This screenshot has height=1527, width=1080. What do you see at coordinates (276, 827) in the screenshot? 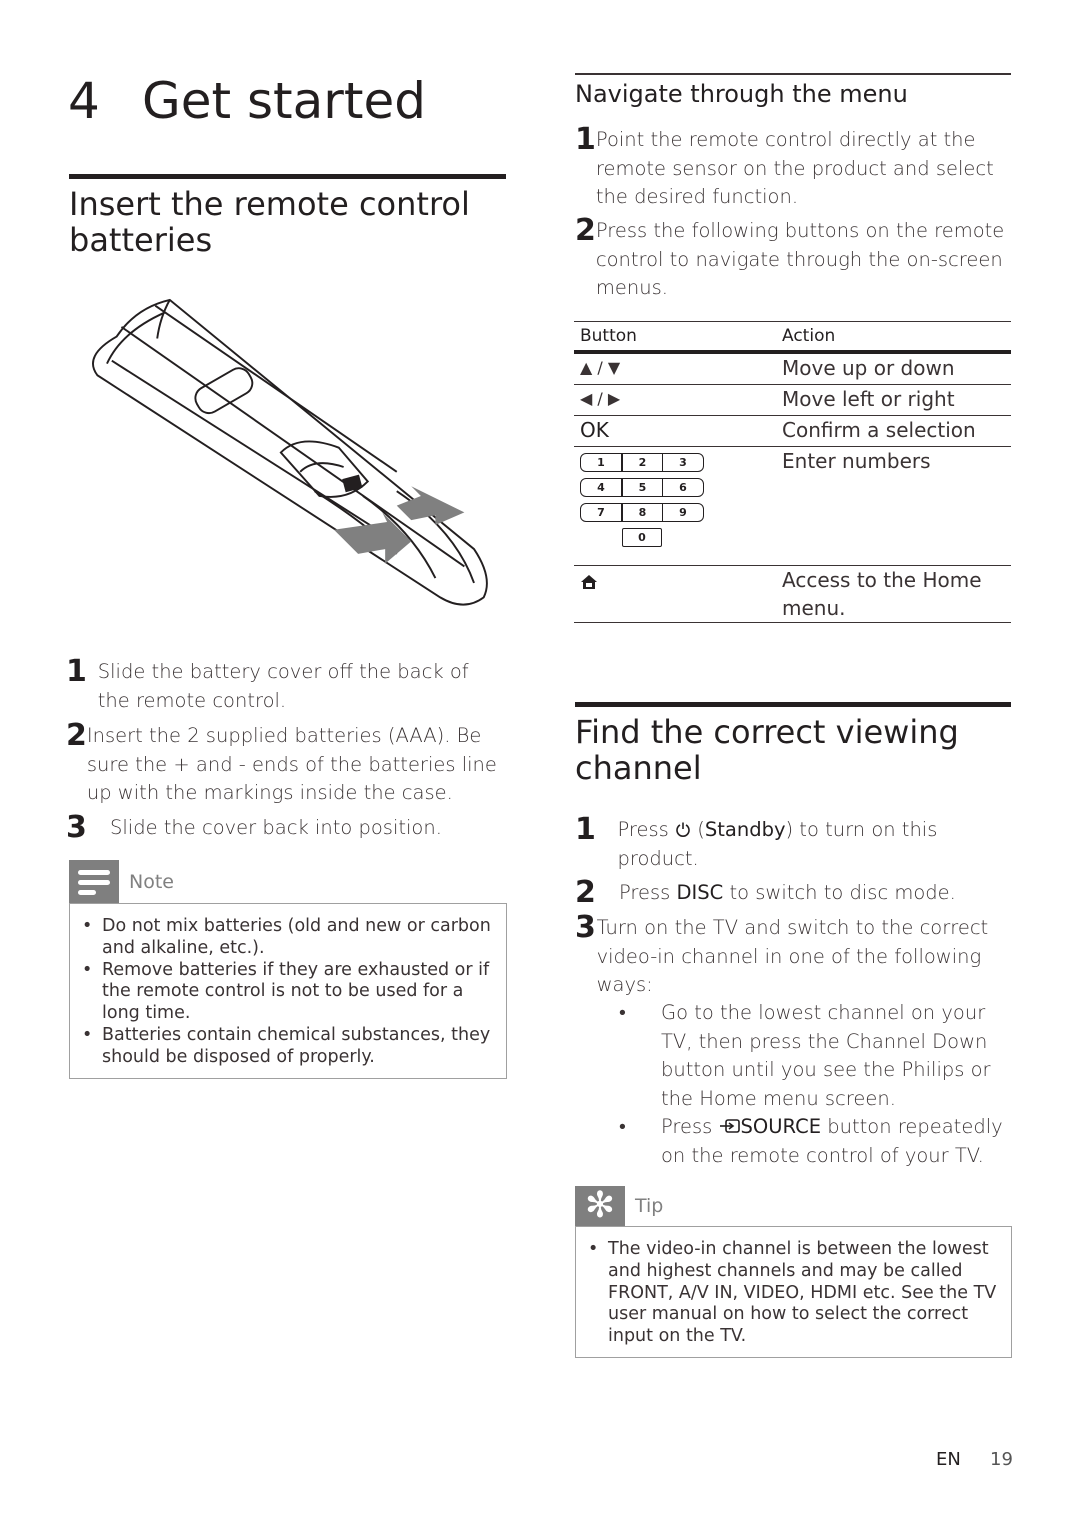
I see `step-text: Slide the cover back into position.` at bounding box center [276, 827].